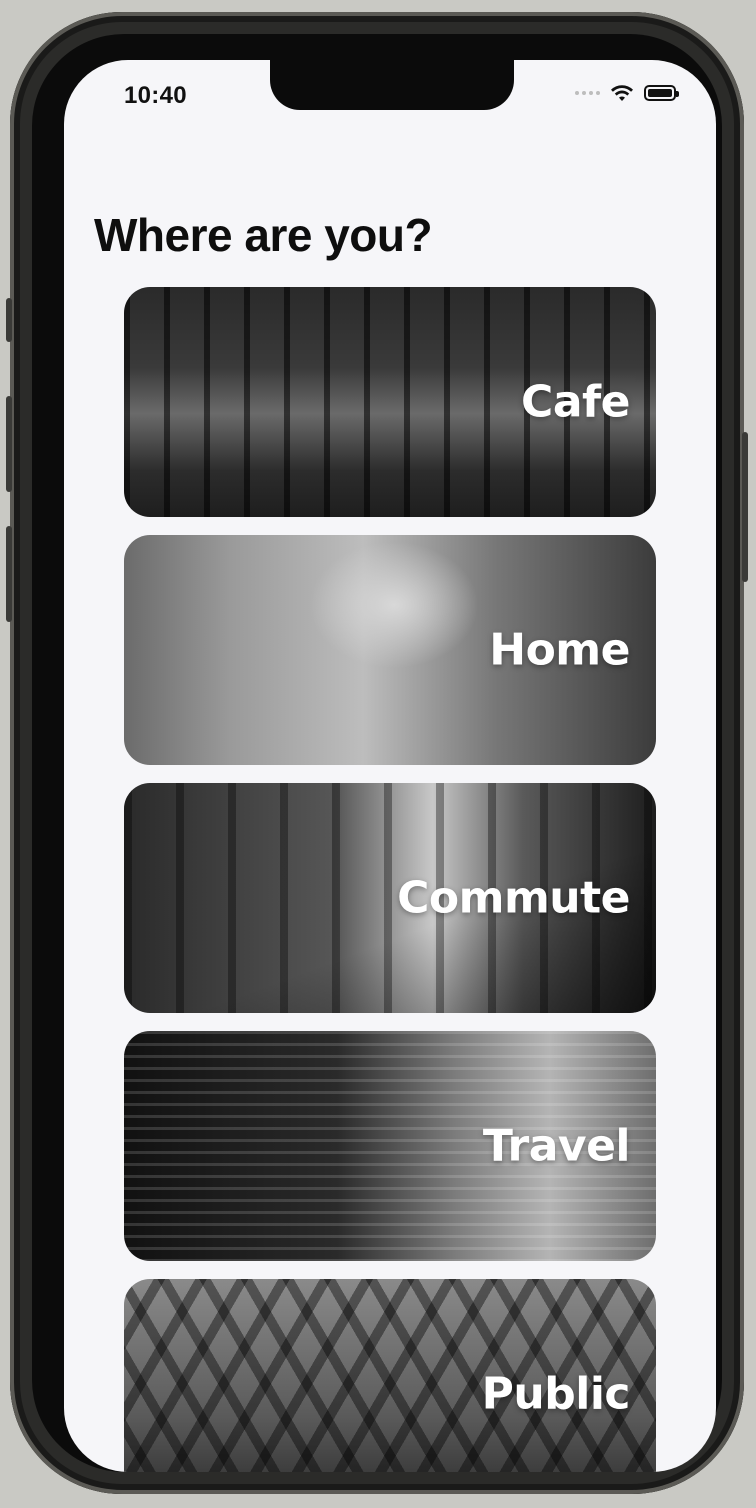  I want to click on status-icons, so click(627, 93).